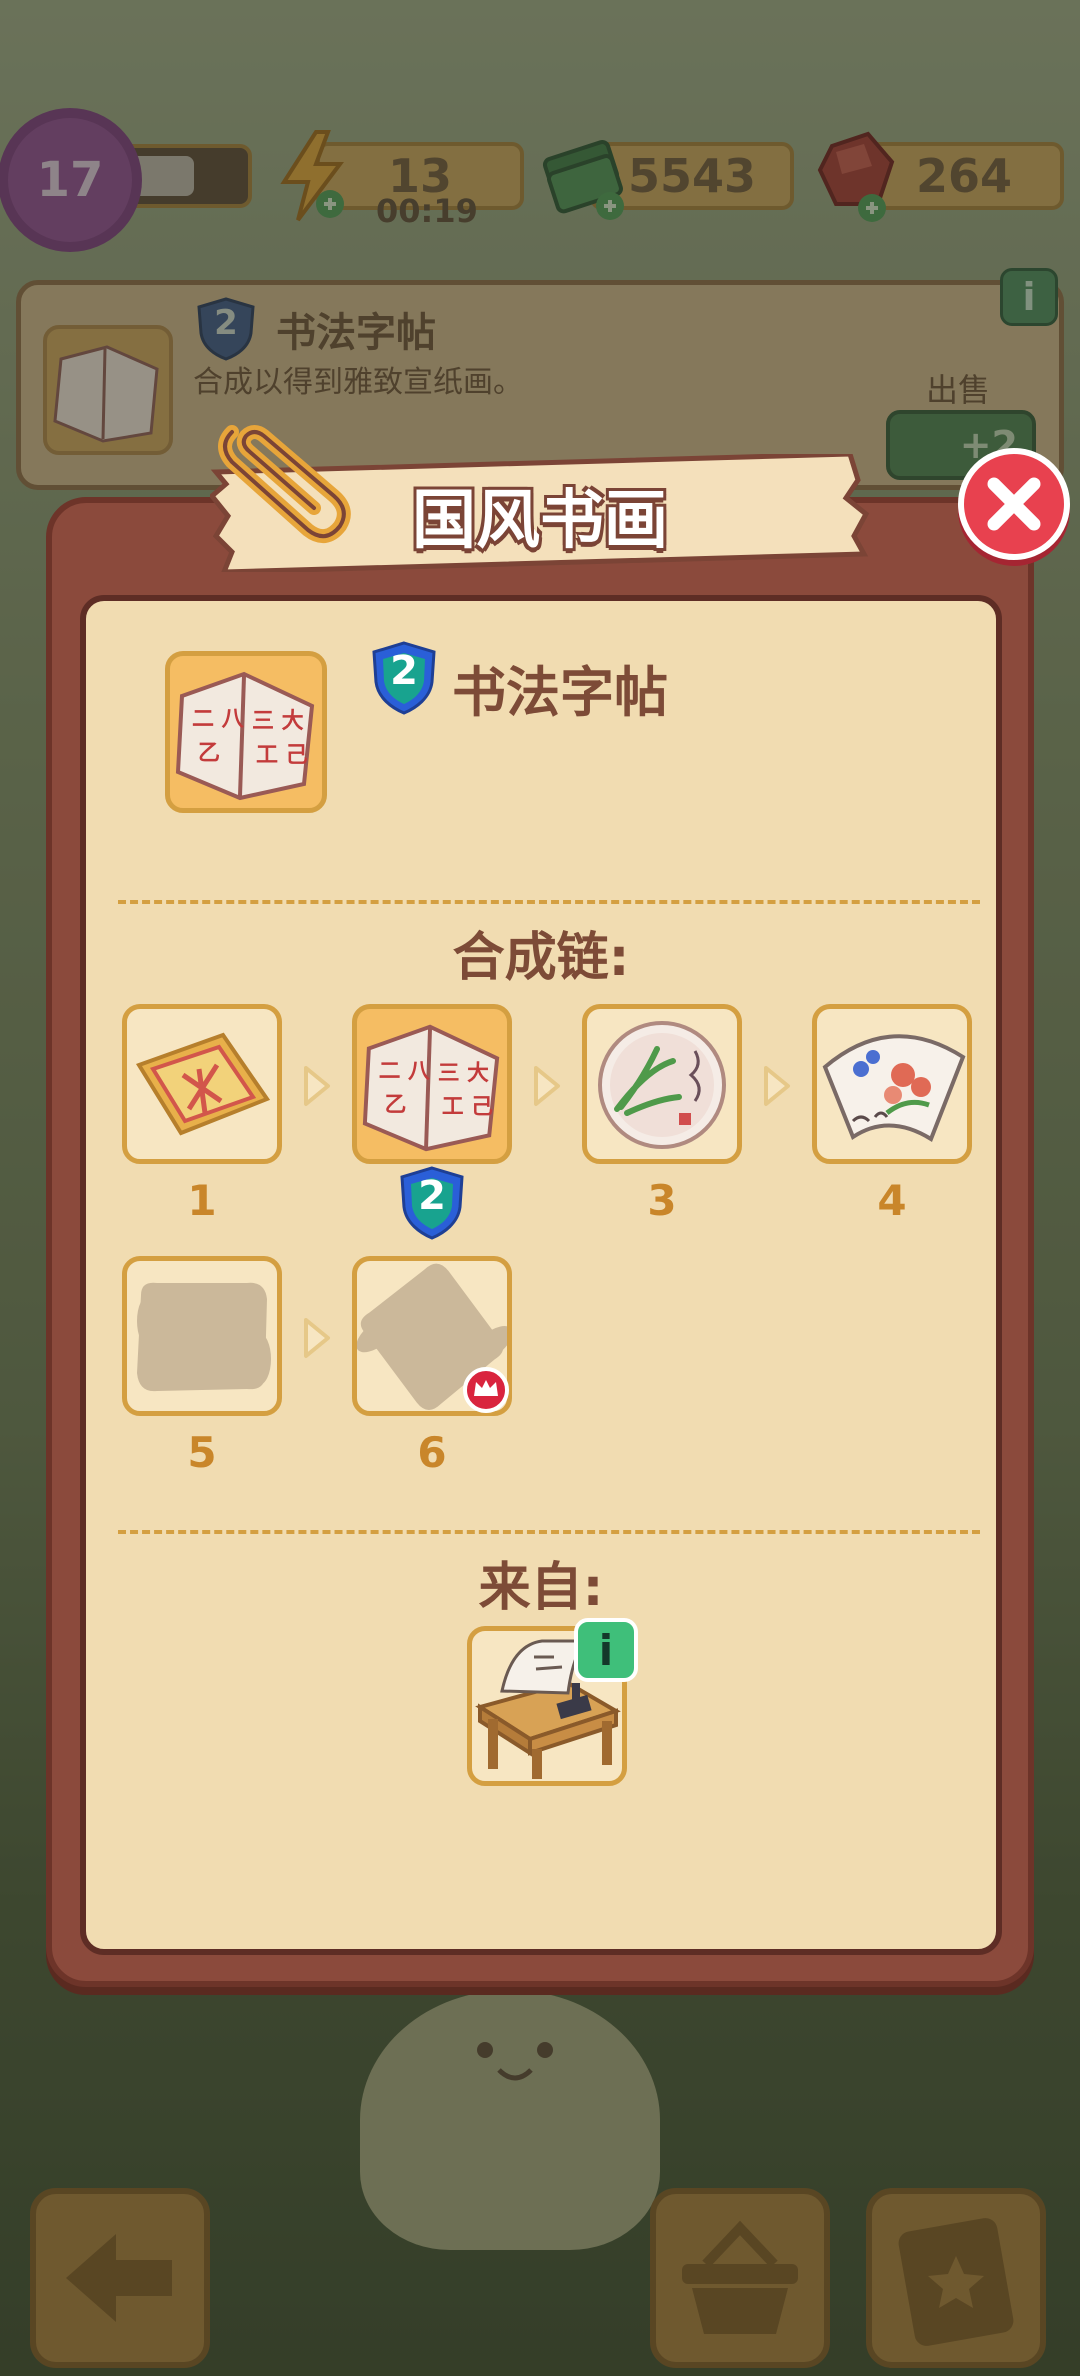 The width and height of the screenshot is (1080, 2376). What do you see at coordinates (892, 1200) in the screenshot?
I see `chain-item-4-label: 4` at bounding box center [892, 1200].